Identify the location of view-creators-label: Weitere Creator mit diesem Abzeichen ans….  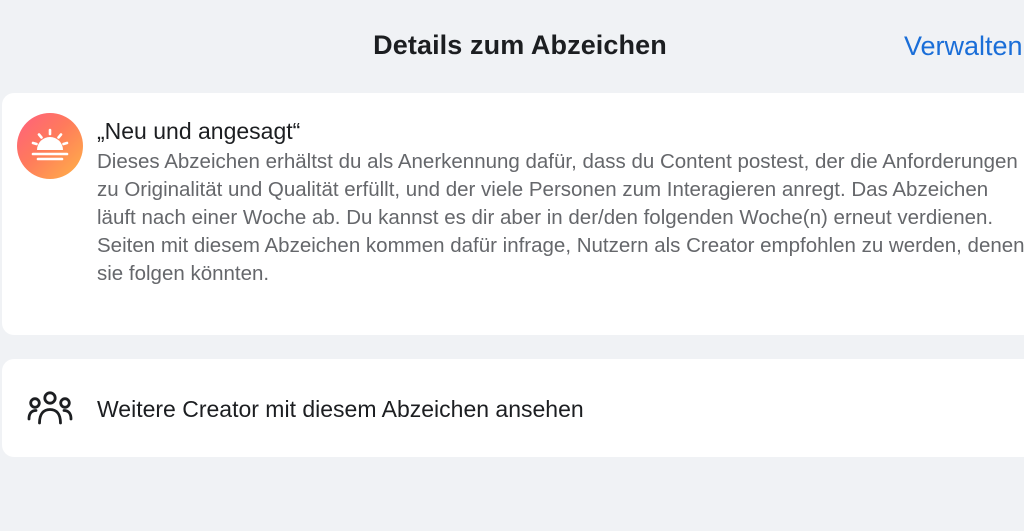
(340, 409).